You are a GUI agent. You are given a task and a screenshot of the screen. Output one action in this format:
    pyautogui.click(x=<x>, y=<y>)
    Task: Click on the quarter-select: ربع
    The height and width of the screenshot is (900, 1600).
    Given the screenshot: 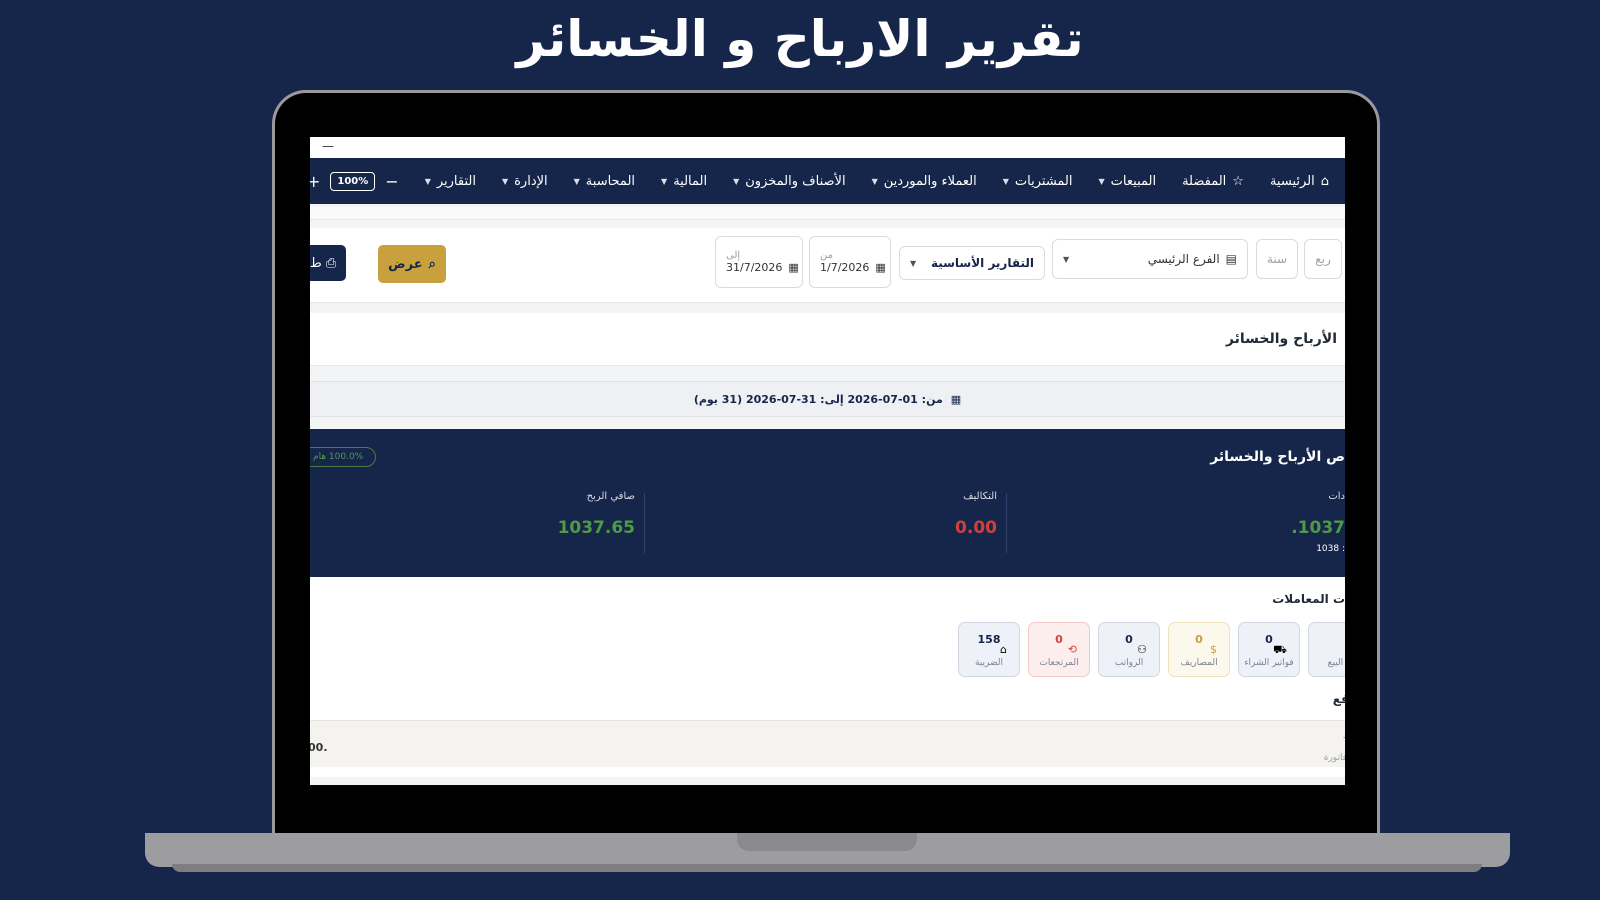 What is the action you would take?
    pyautogui.click(x=1323, y=259)
    